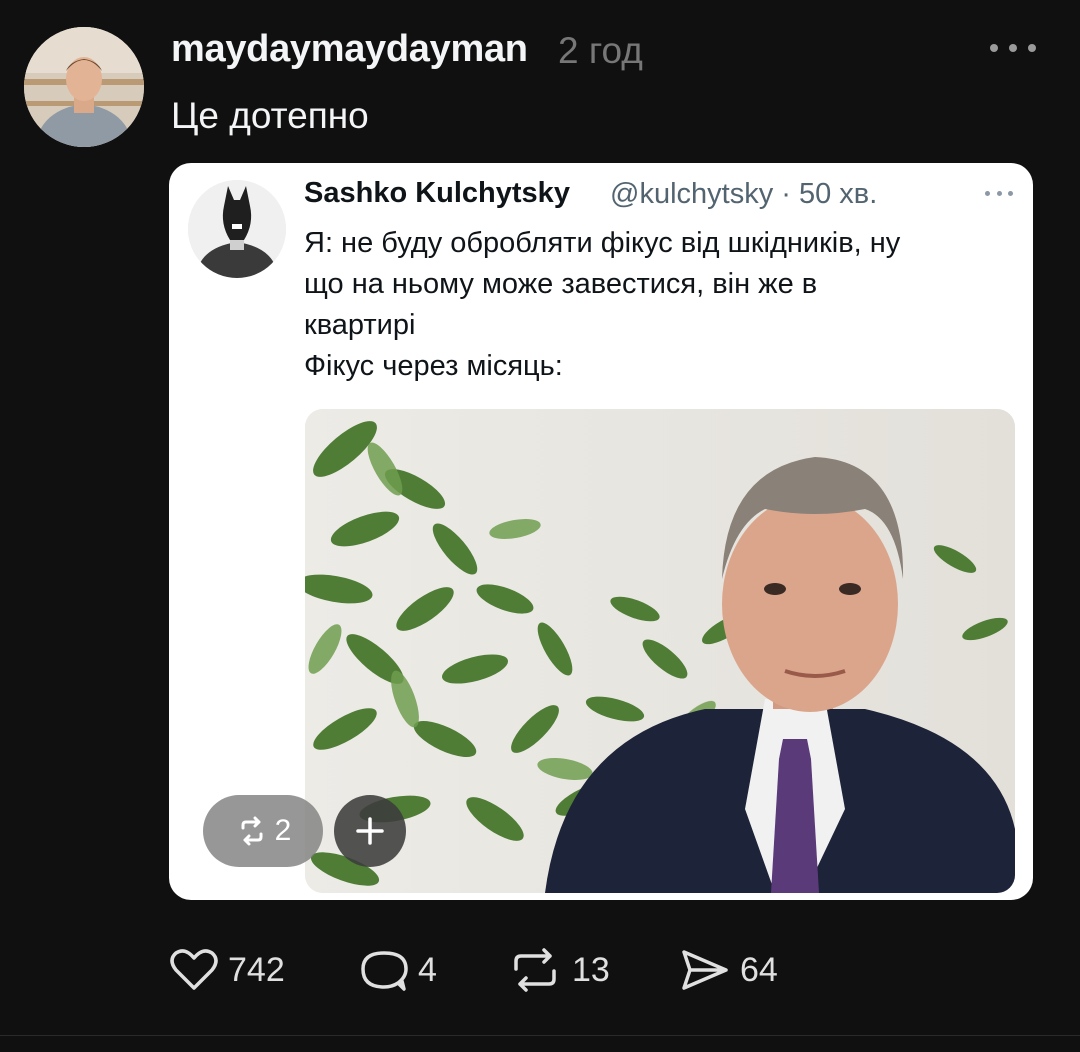 The height and width of the screenshot is (1052, 1080). What do you see at coordinates (705, 970) in the screenshot?
I see `send-icon` at bounding box center [705, 970].